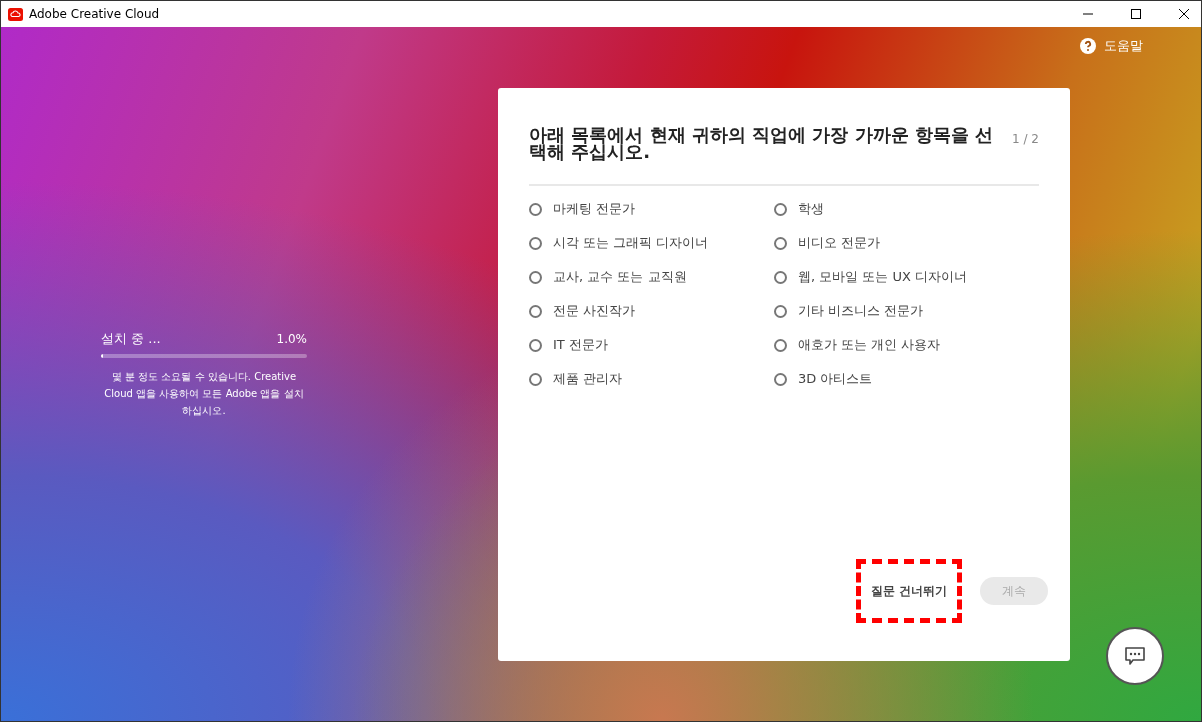 This screenshot has height=722, width=1202. What do you see at coordinates (869, 345) in the screenshot?
I see `option-label: 애호가 또는 개인 사용자` at bounding box center [869, 345].